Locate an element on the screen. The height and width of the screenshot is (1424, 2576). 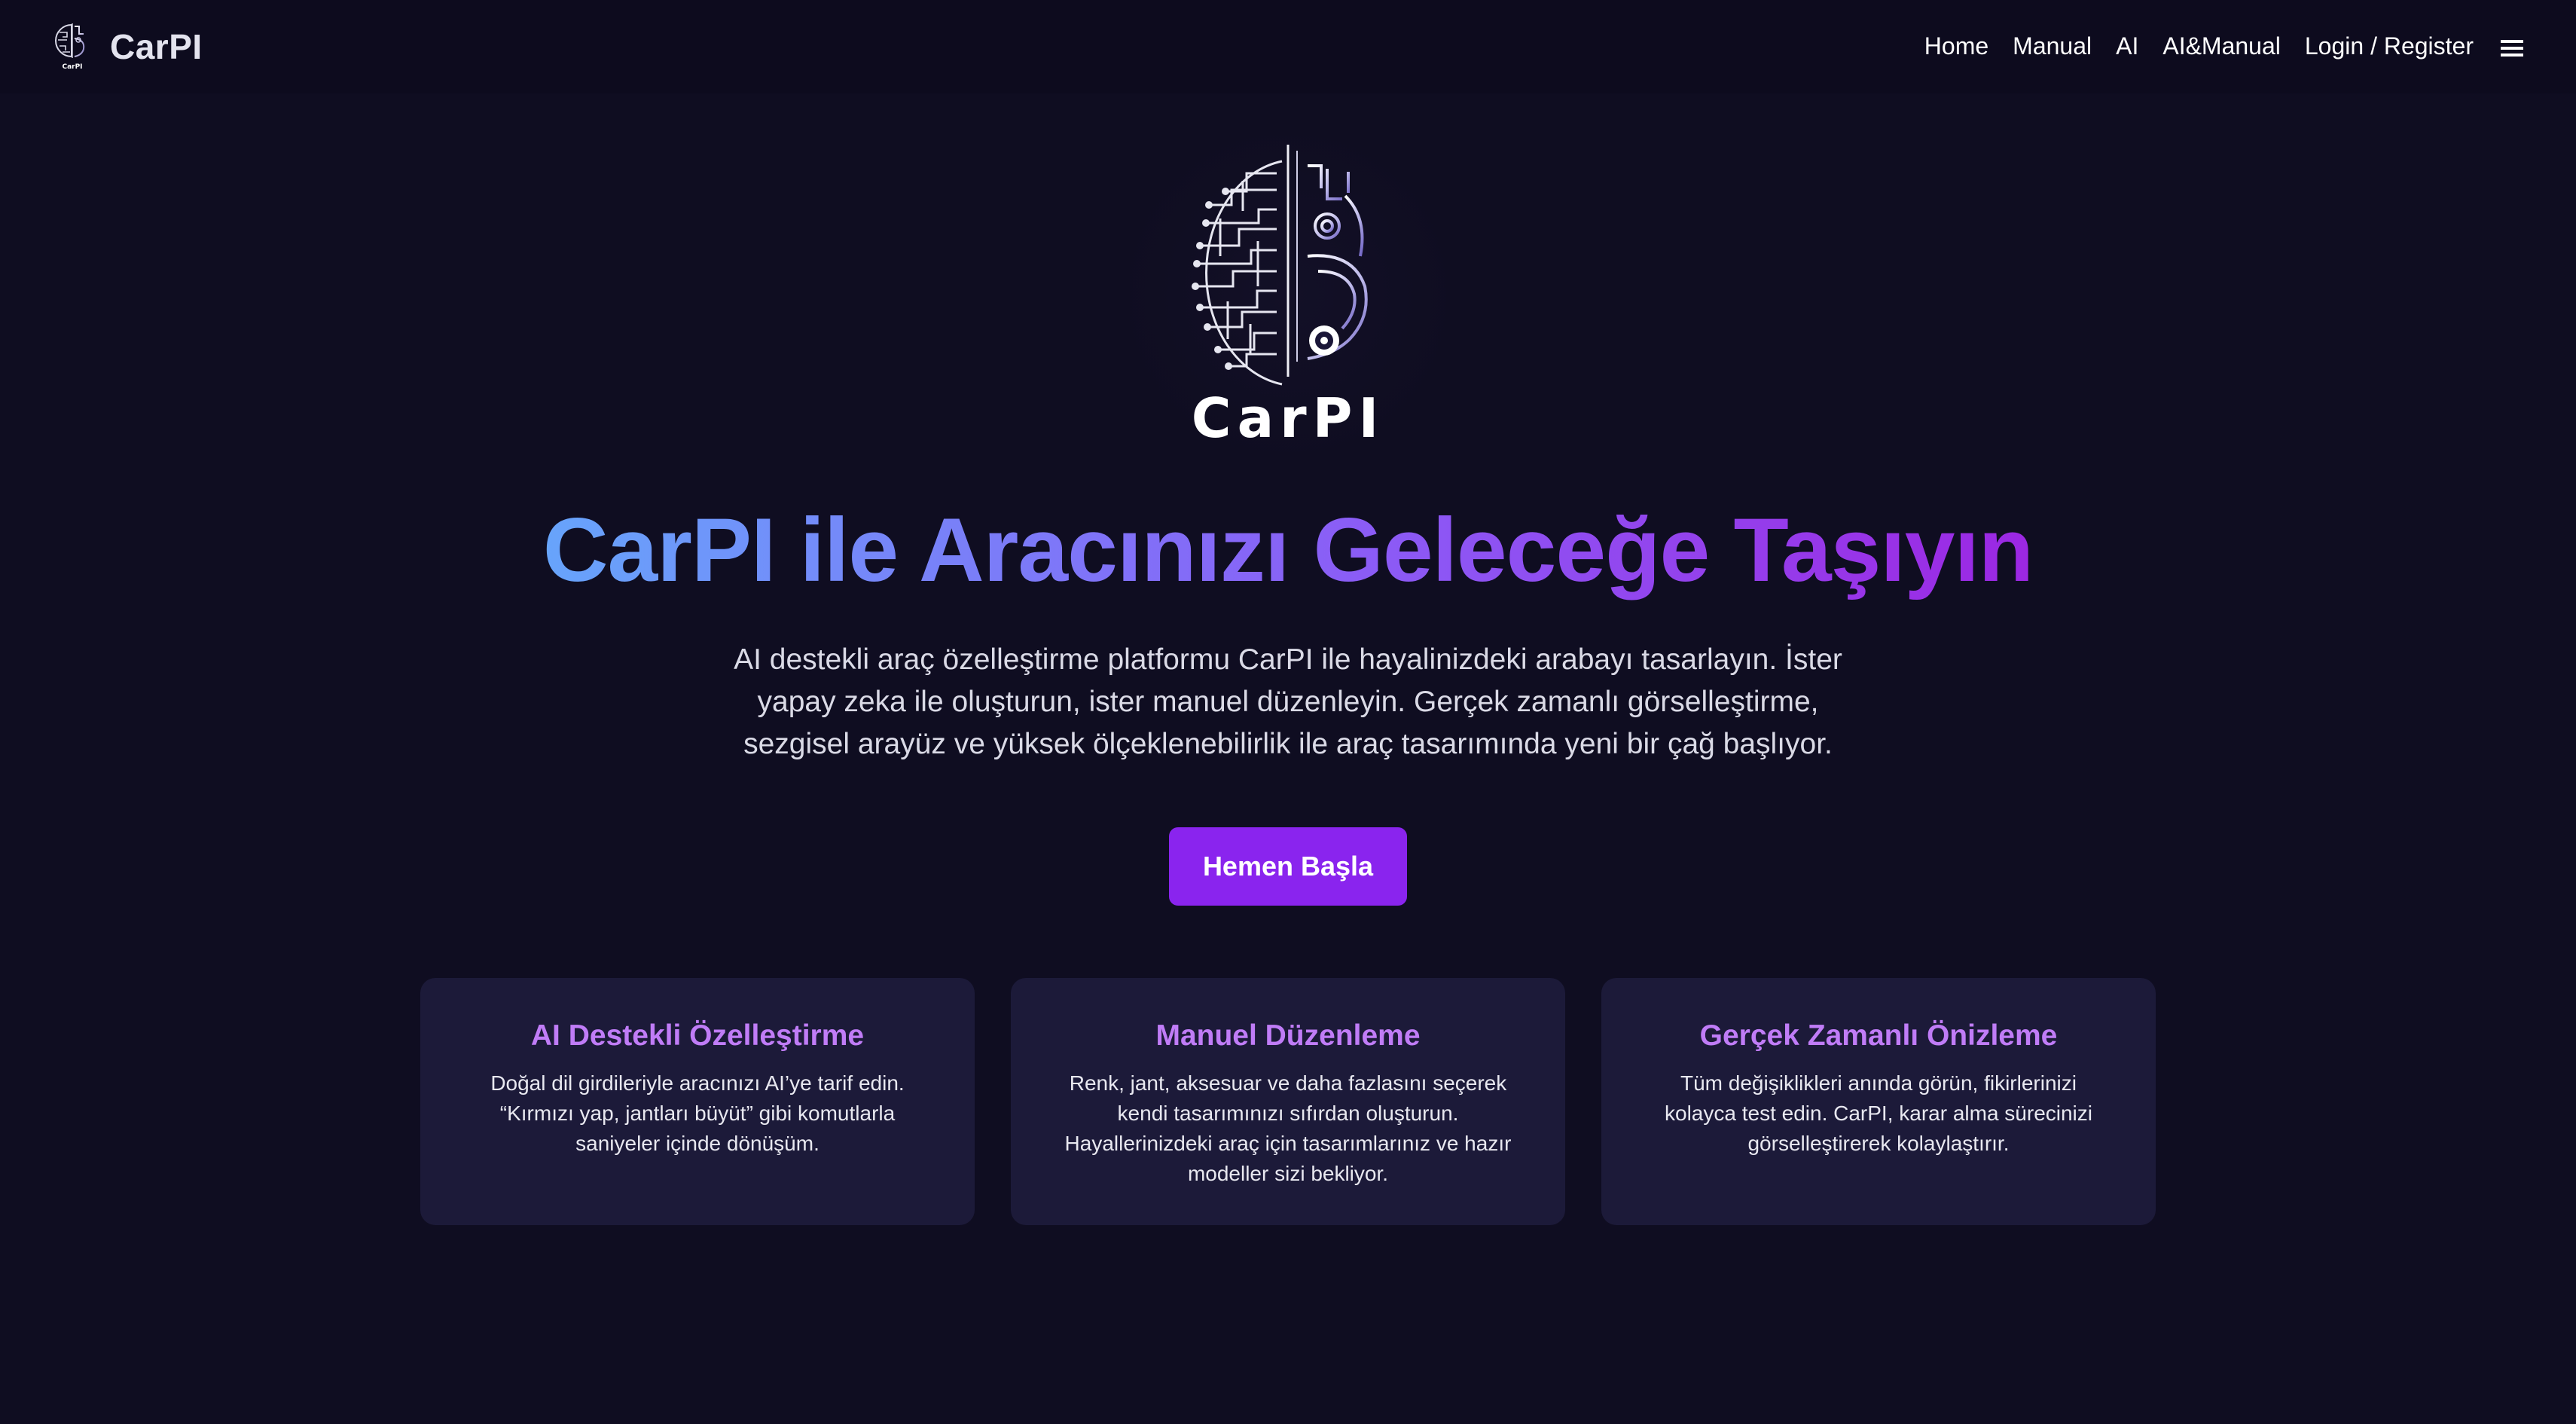
nav-link-ai-manual: AI&Manual is located at coordinates (2221, 46).